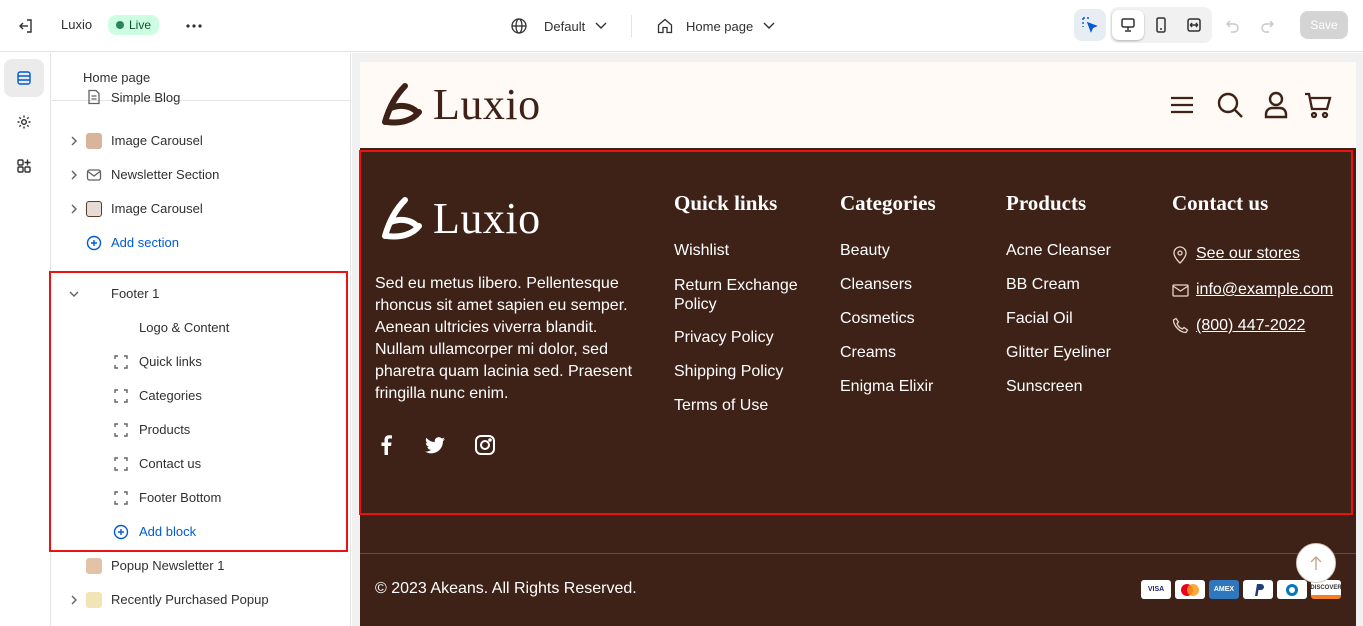 The image size is (1363, 626). I want to click on footer-link: Shipping Policy, so click(728, 372).